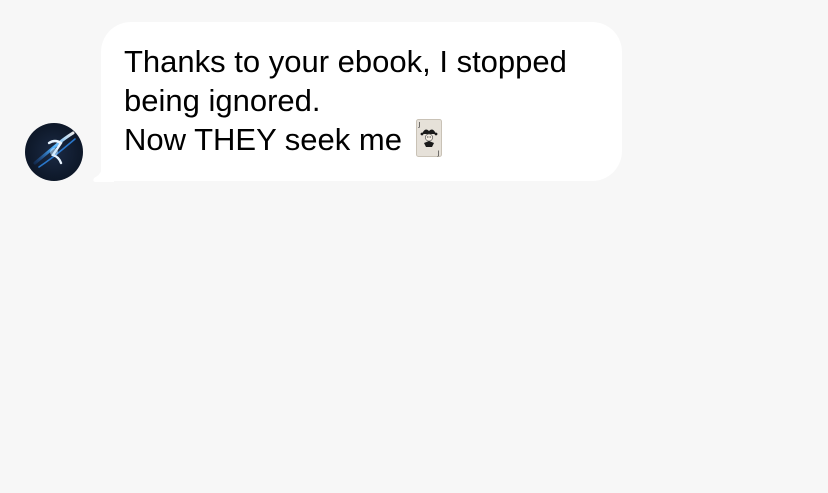 This screenshot has height=493, width=828. I want to click on message-line: Now THEY seek me J J, so click(364, 139).